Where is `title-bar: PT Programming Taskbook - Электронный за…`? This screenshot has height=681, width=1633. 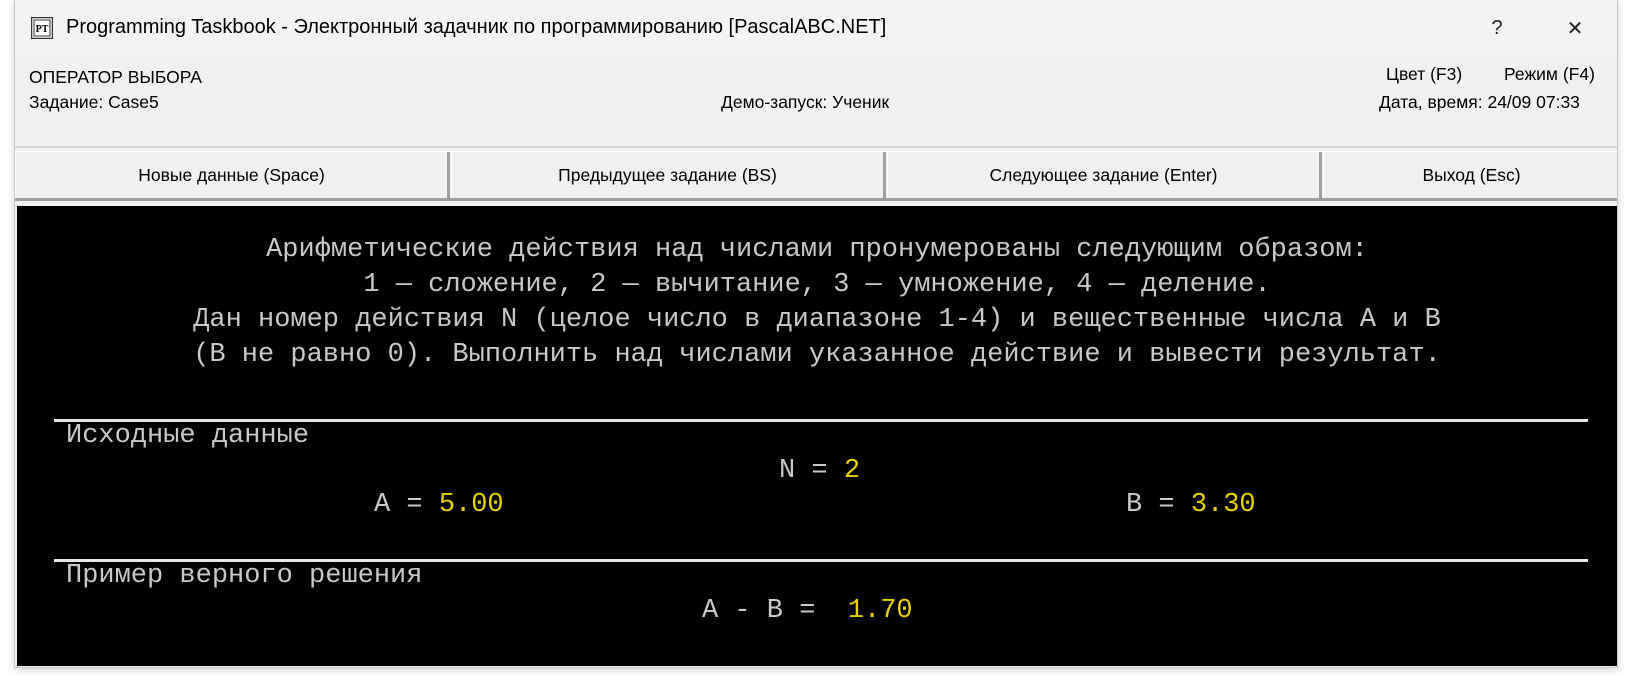
title-bar: PT Programming Taskbook - Электронный за… is located at coordinates (816, 28).